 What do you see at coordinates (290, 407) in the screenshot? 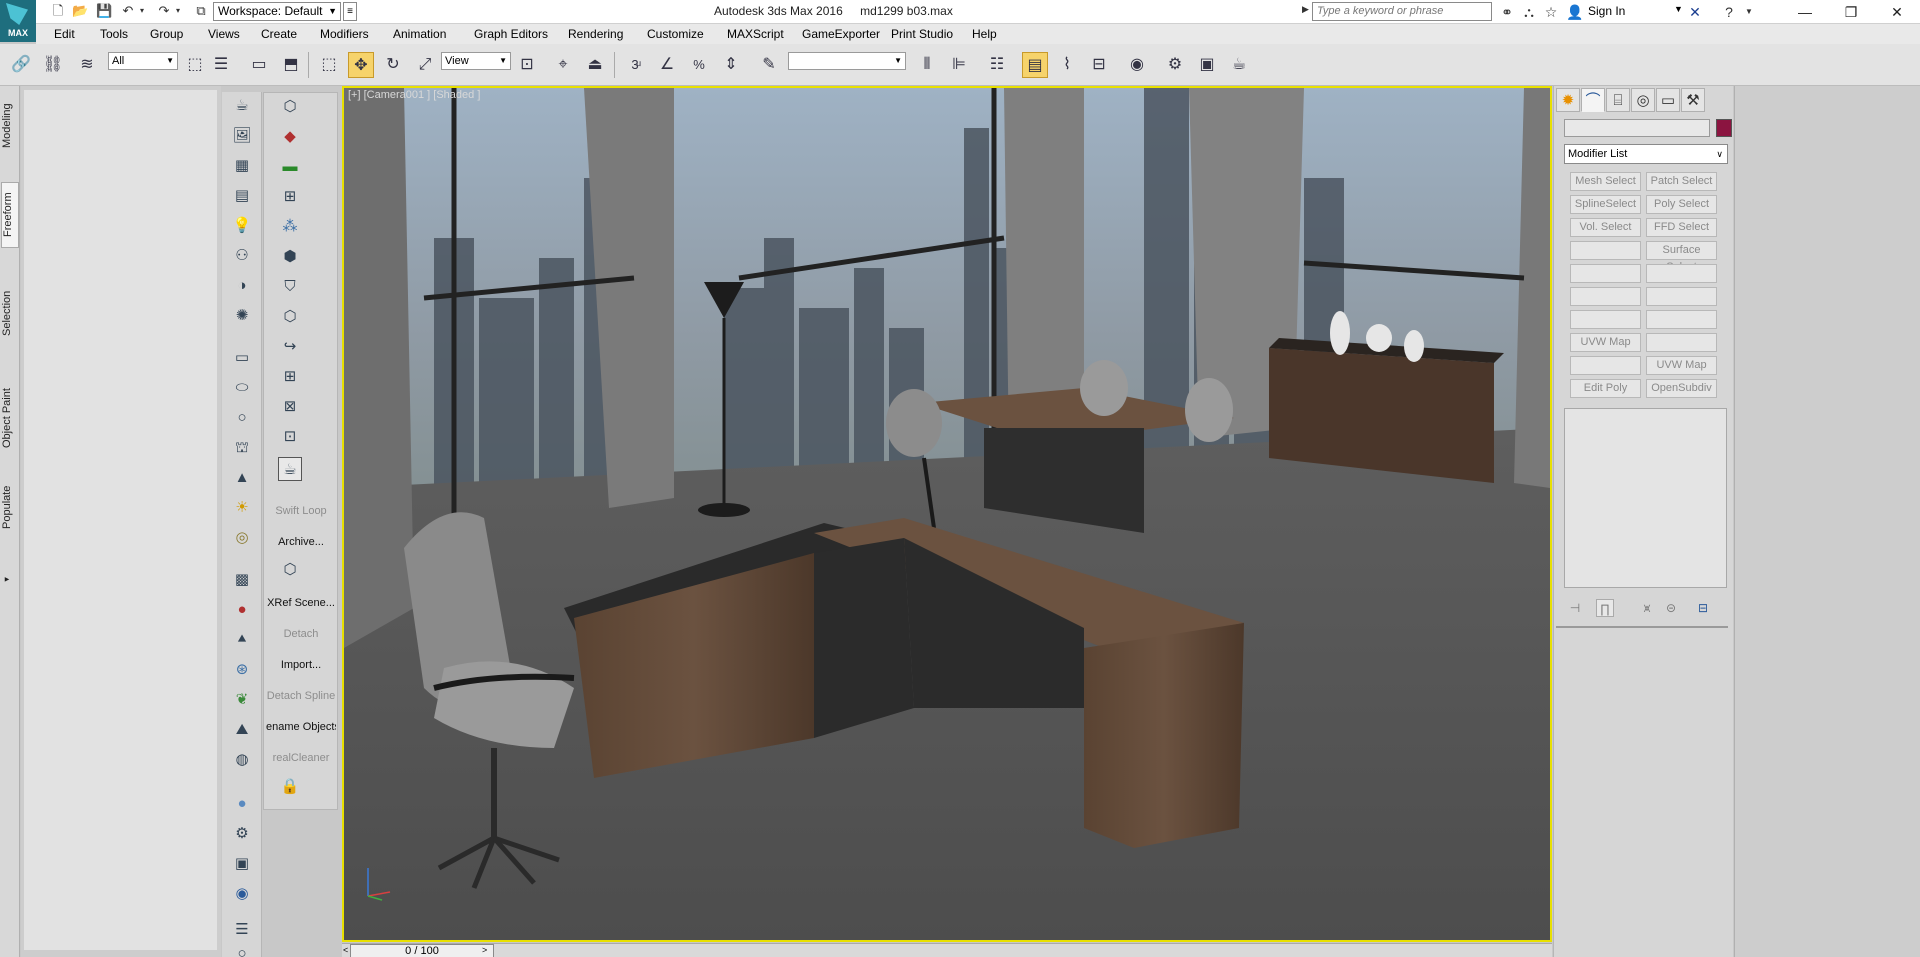
I see `box-arrow-icon: ⊠` at bounding box center [290, 407].